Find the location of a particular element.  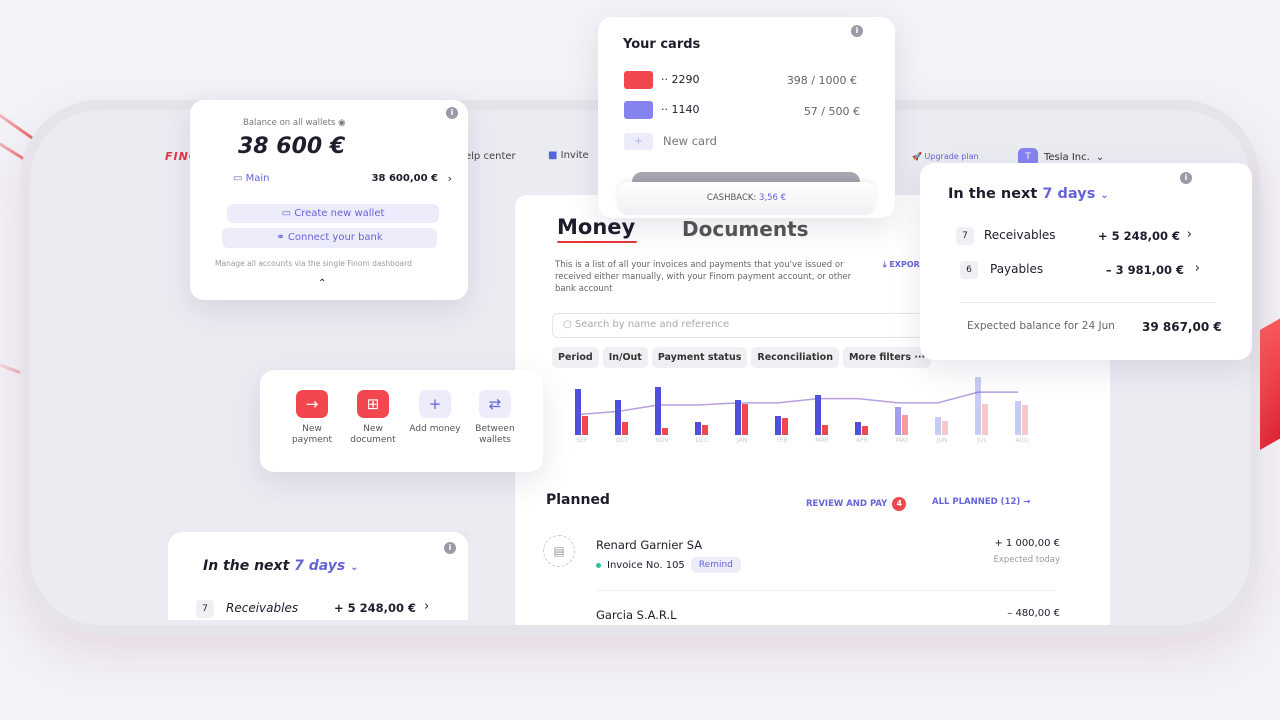

month-label: JUL is located at coordinates (982, 440).